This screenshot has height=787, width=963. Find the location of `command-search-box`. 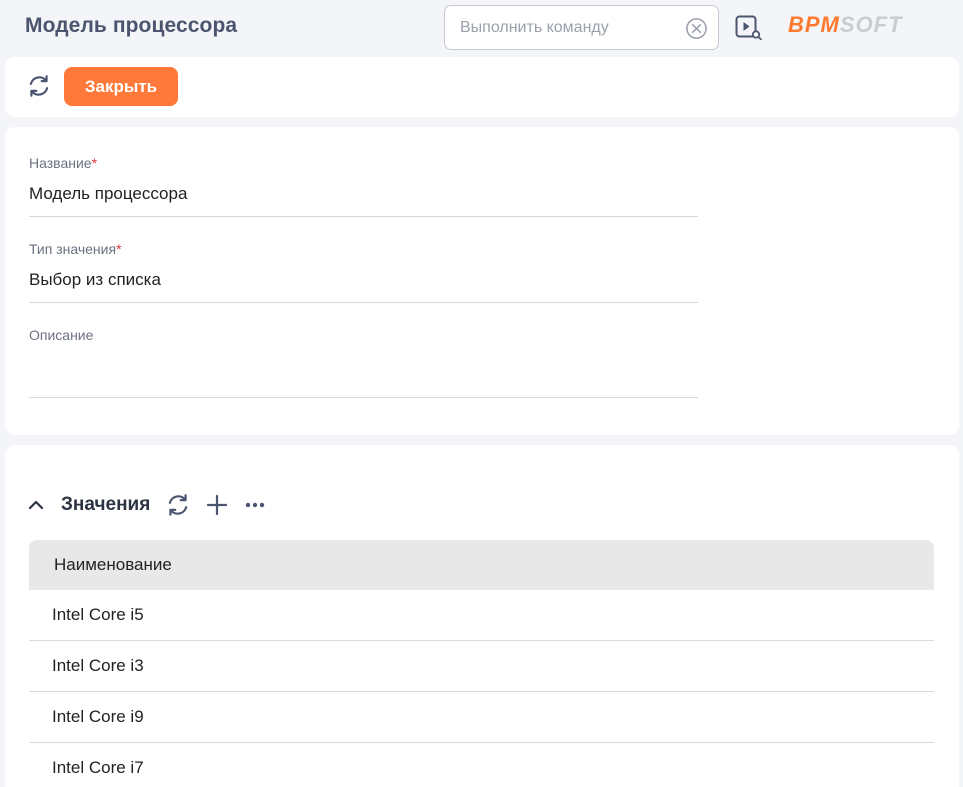

command-search-box is located at coordinates (581, 27).